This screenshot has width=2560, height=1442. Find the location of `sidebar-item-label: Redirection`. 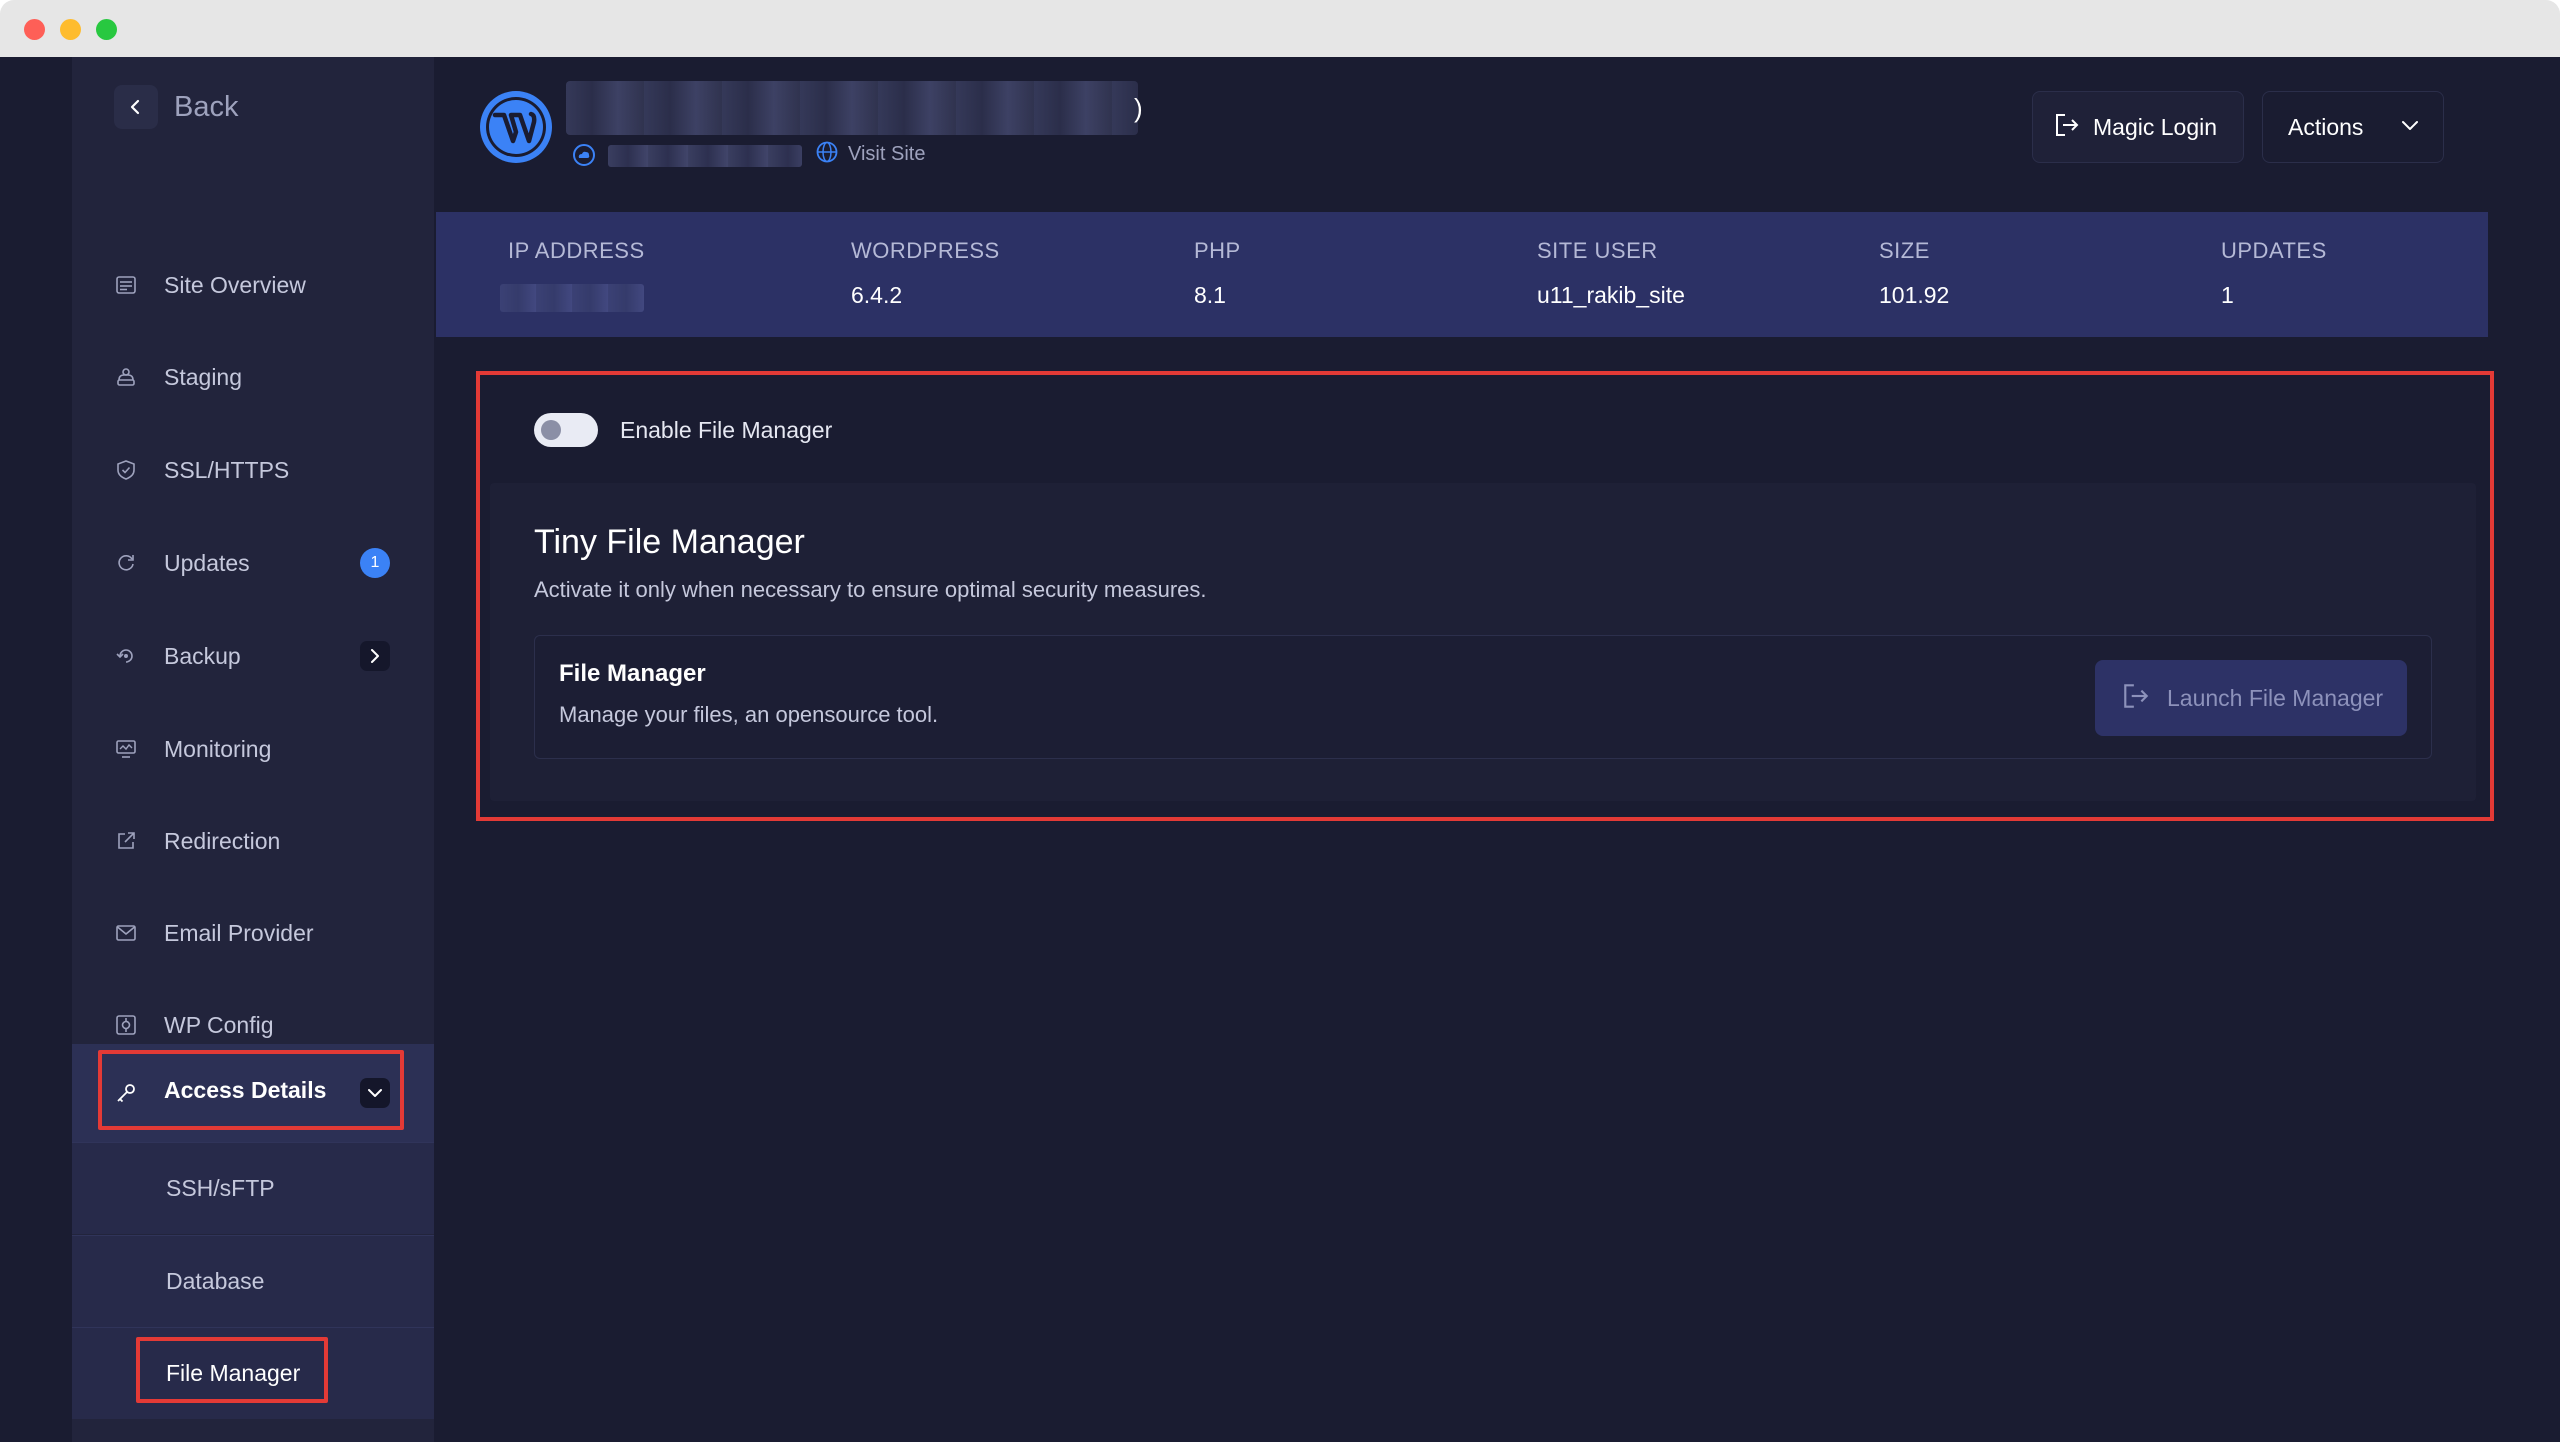

sidebar-item-label: Redirection is located at coordinates (222, 840).